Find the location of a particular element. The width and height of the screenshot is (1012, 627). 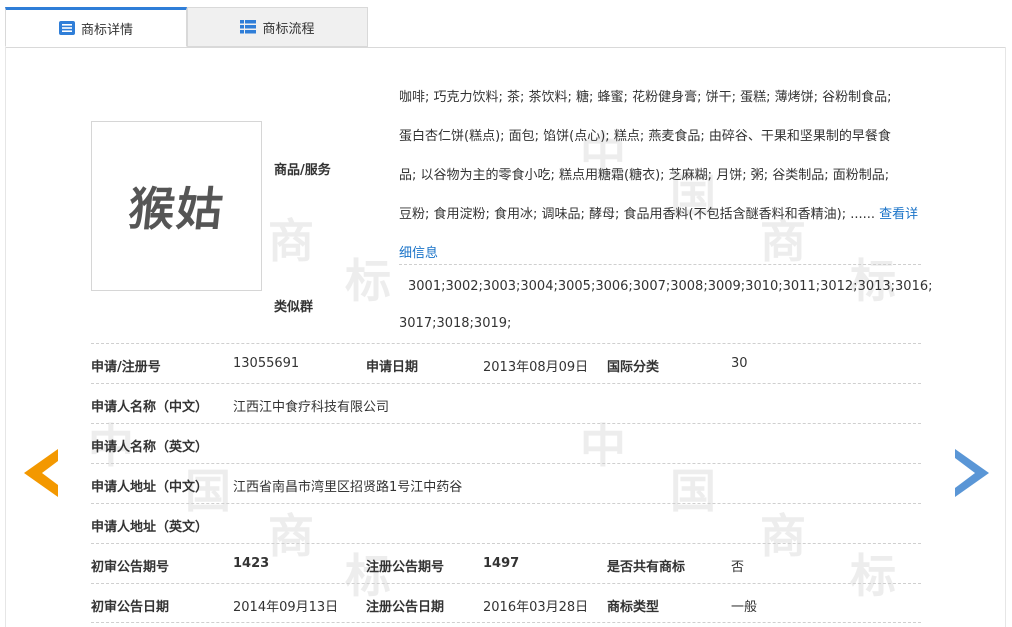

similar-groups-label: 类似群 is located at coordinates (294, 307).